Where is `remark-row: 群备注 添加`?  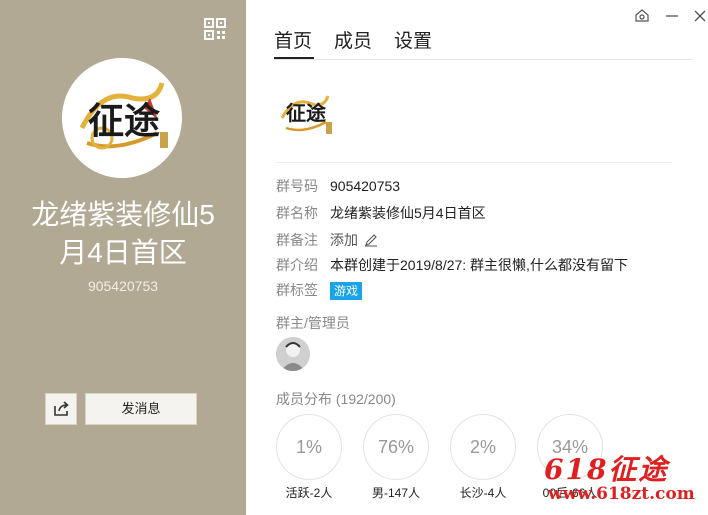 remark-row: 群备注 添加 is located at coordinates (327, 240).